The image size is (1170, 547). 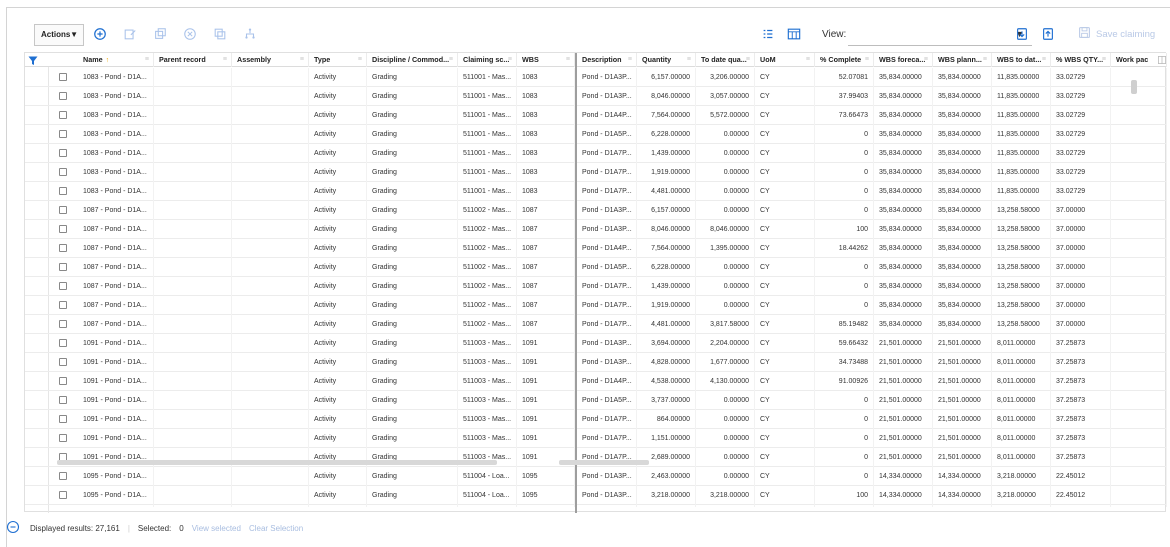 I want to click on horizontal-scroll-thumb-left, so click(x=277, y=462).